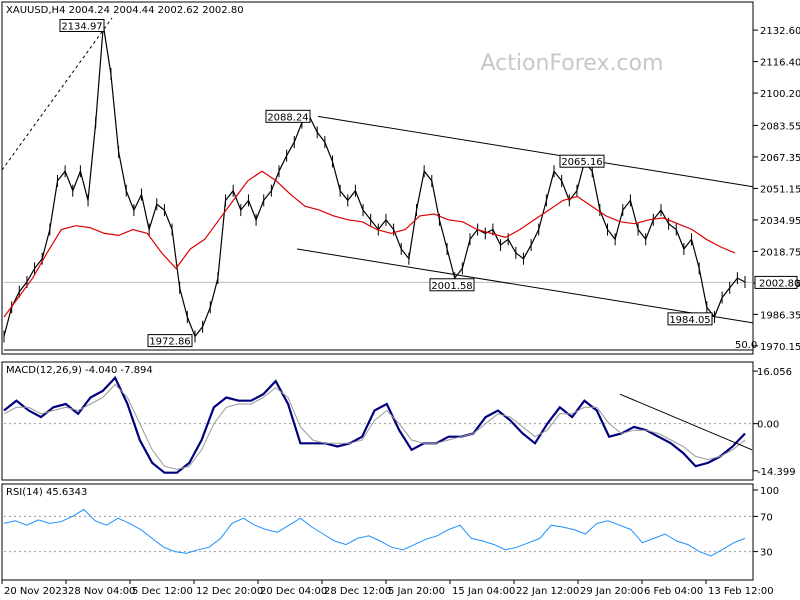 This screenshot has width=800, height=600. Describe the element at coordinates (769, 491) in the screenshot. I see `rsi-tick-label: 100` at that location.